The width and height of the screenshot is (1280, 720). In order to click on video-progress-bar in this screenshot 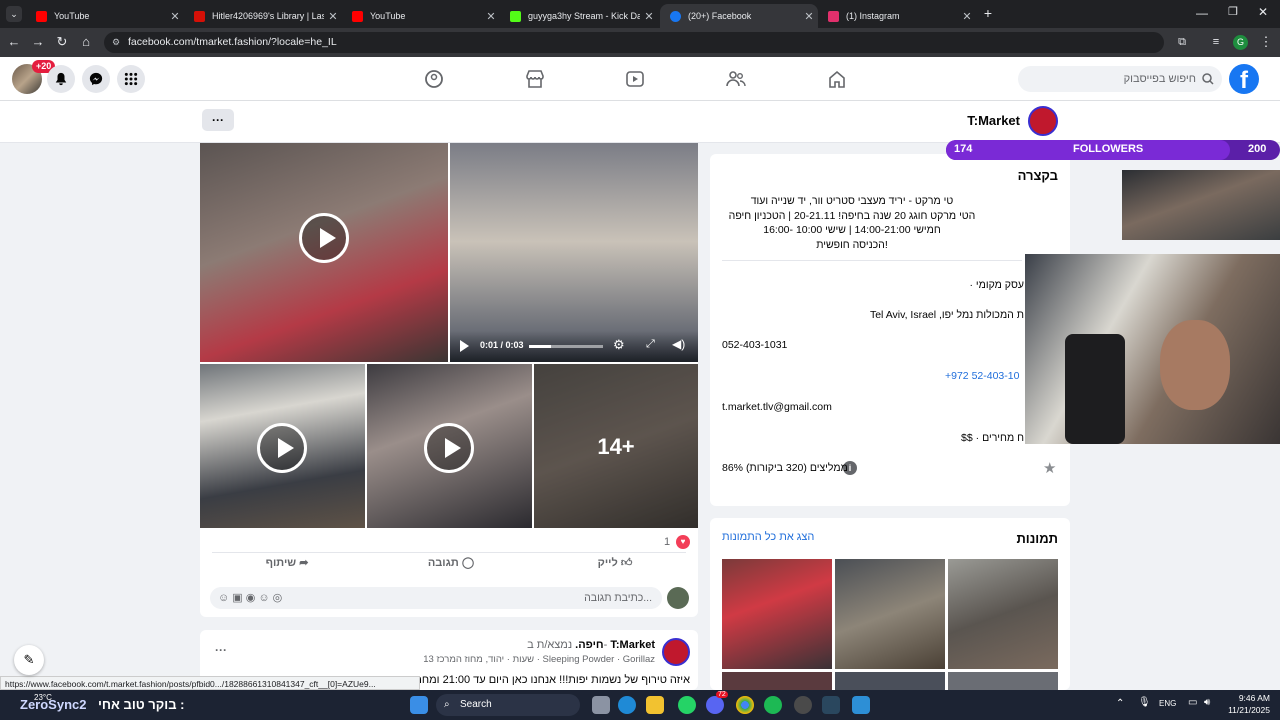, I will do `click(566, 346)`.